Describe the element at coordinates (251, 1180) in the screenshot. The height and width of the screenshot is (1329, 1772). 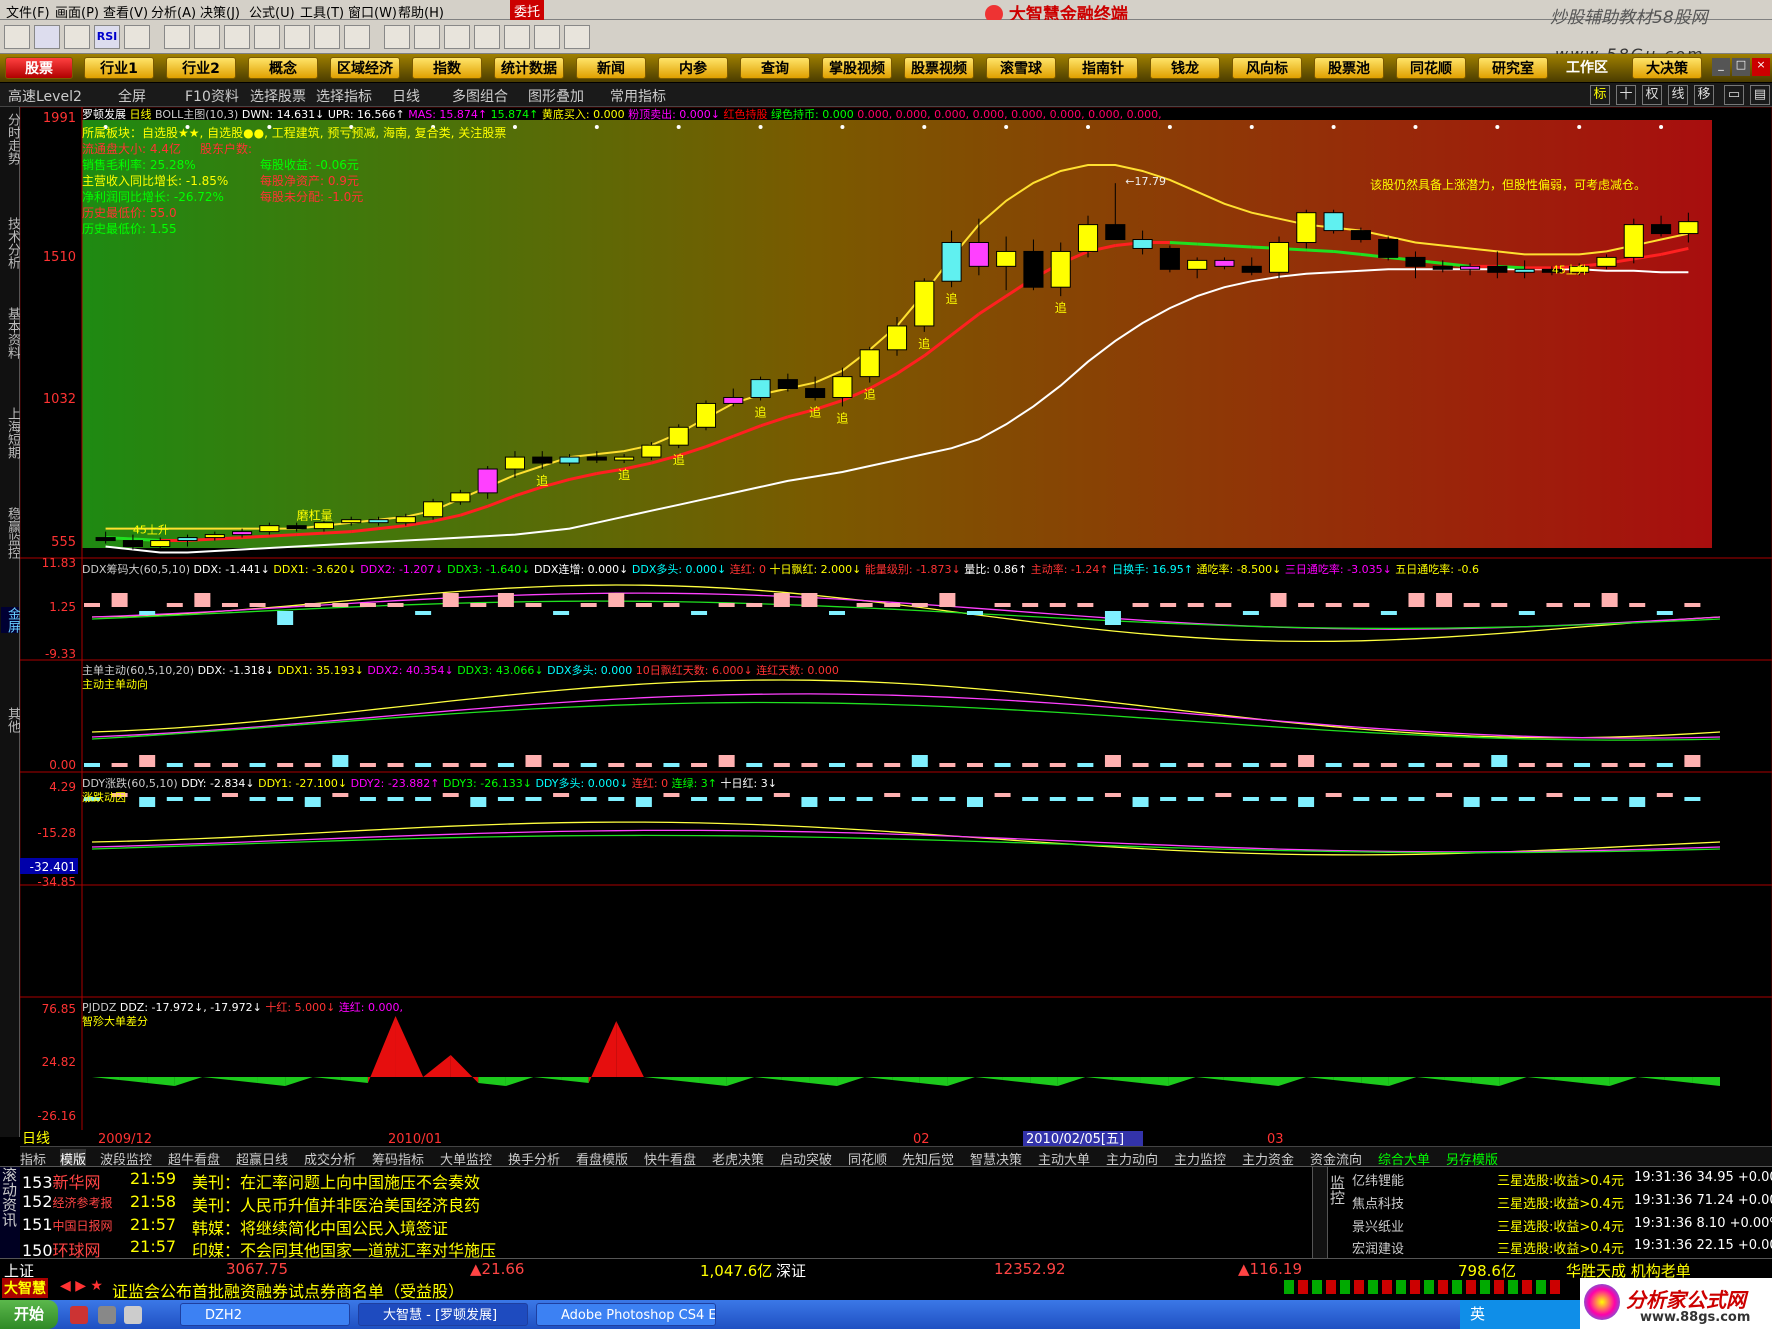
I see `news-item: 153新华网 21:59 美刊：在汇率问题上向中国施压不会奏效` at that location.